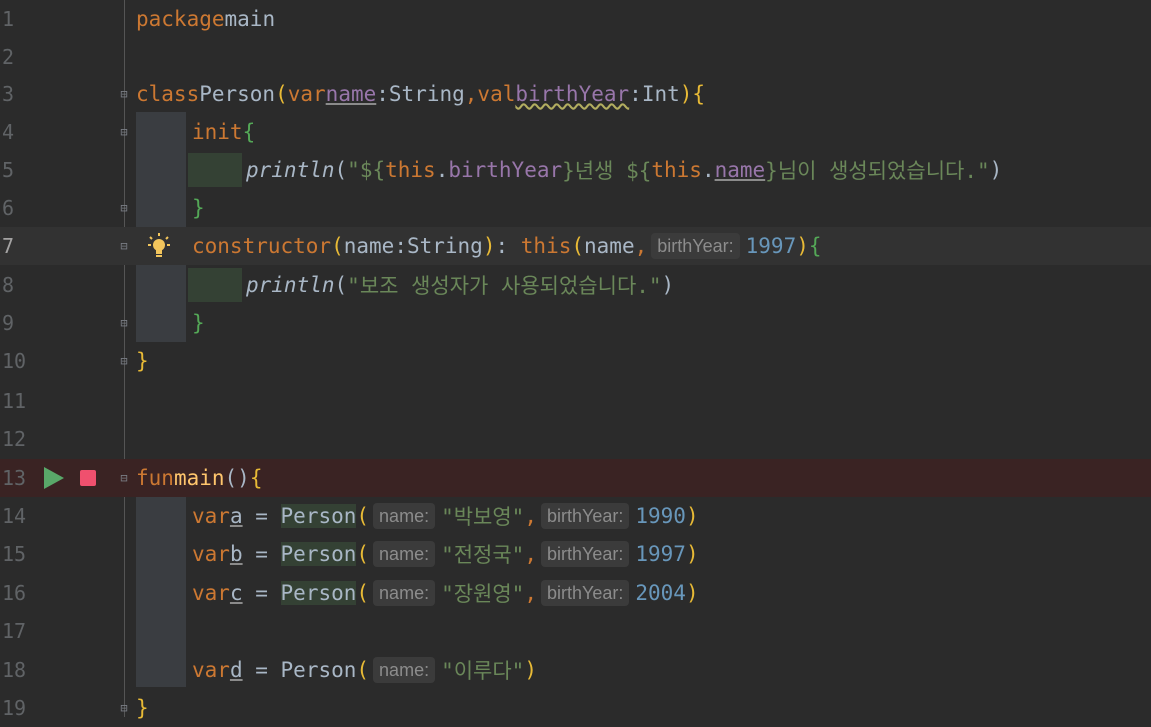 Image resolution: width=1151 pixels, height=727 pixels. Describe the element at coordinates (250, 19) in the screenshot. I see `identifier: main` at that location.